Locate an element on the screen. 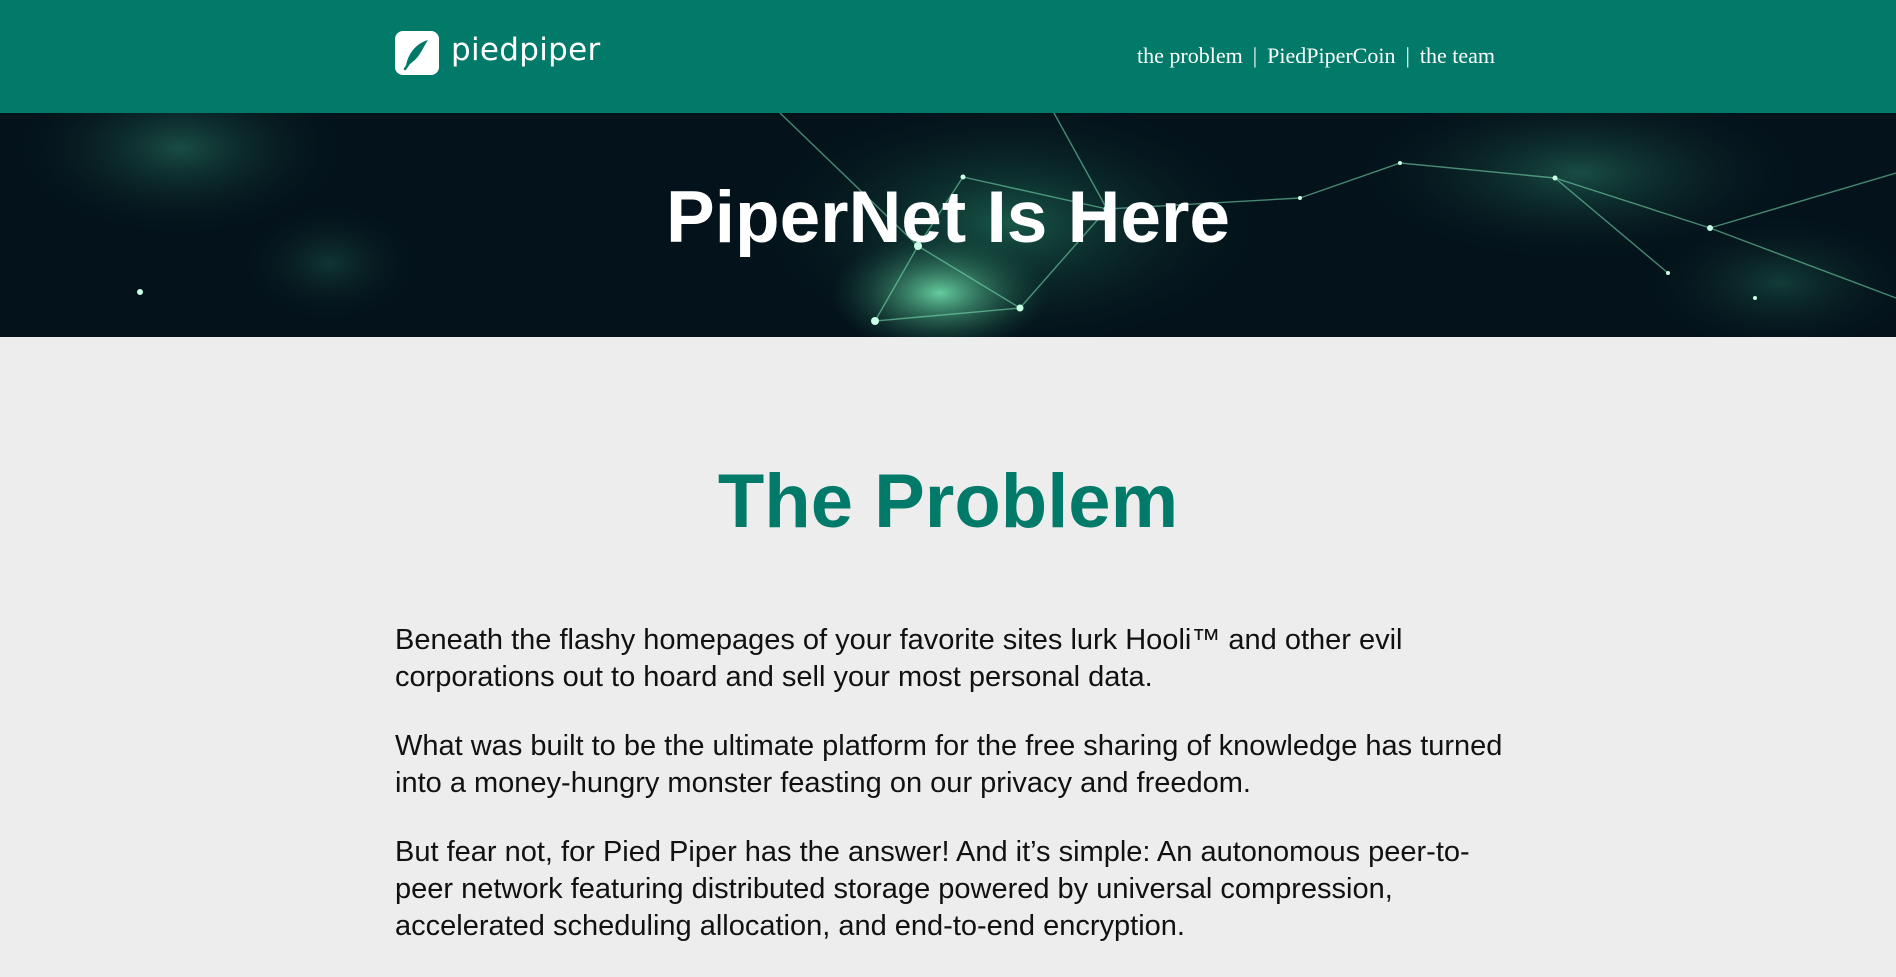 Image resolution: width=1896 pixels, height=977 pixels. logo-text: piedpiper is located at coordinates (526, 50).